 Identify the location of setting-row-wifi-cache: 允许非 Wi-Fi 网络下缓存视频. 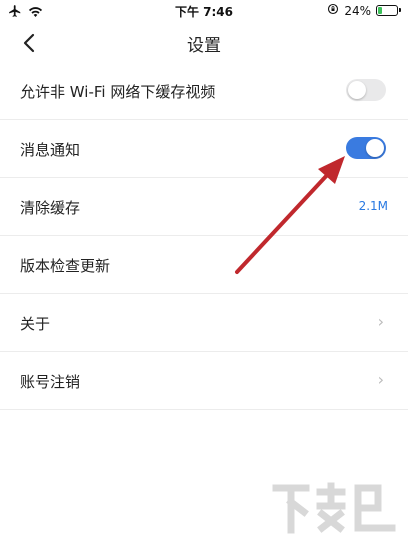
(204, 91).